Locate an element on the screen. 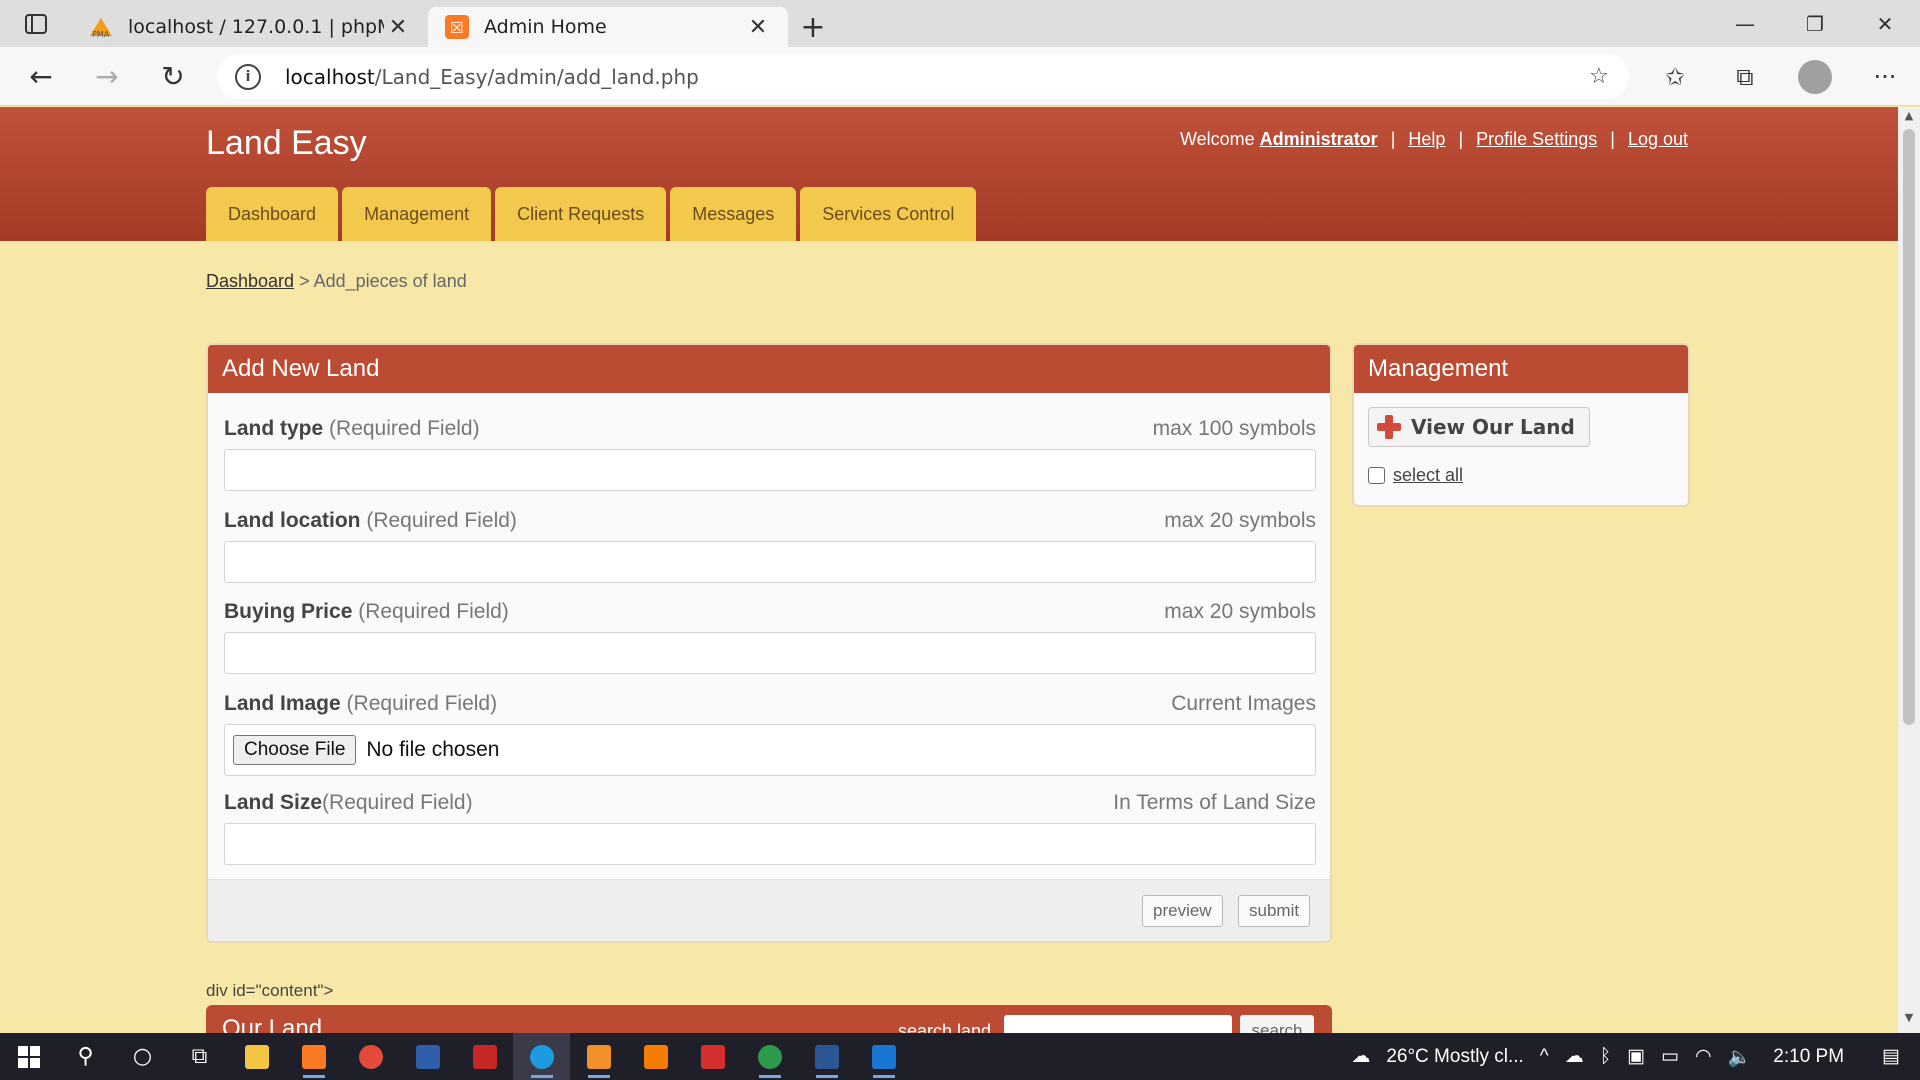 This screenshot has height=1080, width=1920. buying-price-input is located at coordinates (770, 653).